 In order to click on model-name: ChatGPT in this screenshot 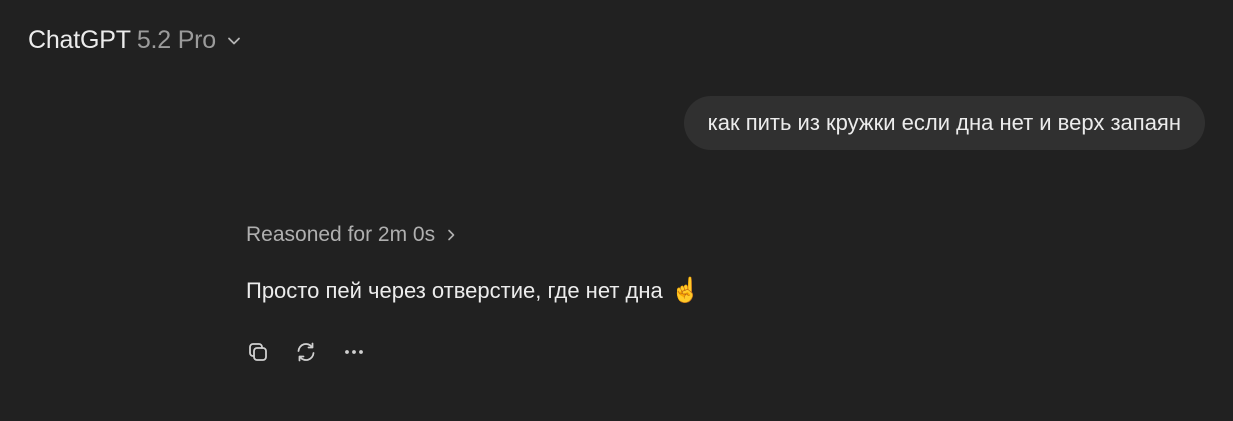, I will do `click(79, 39)`.